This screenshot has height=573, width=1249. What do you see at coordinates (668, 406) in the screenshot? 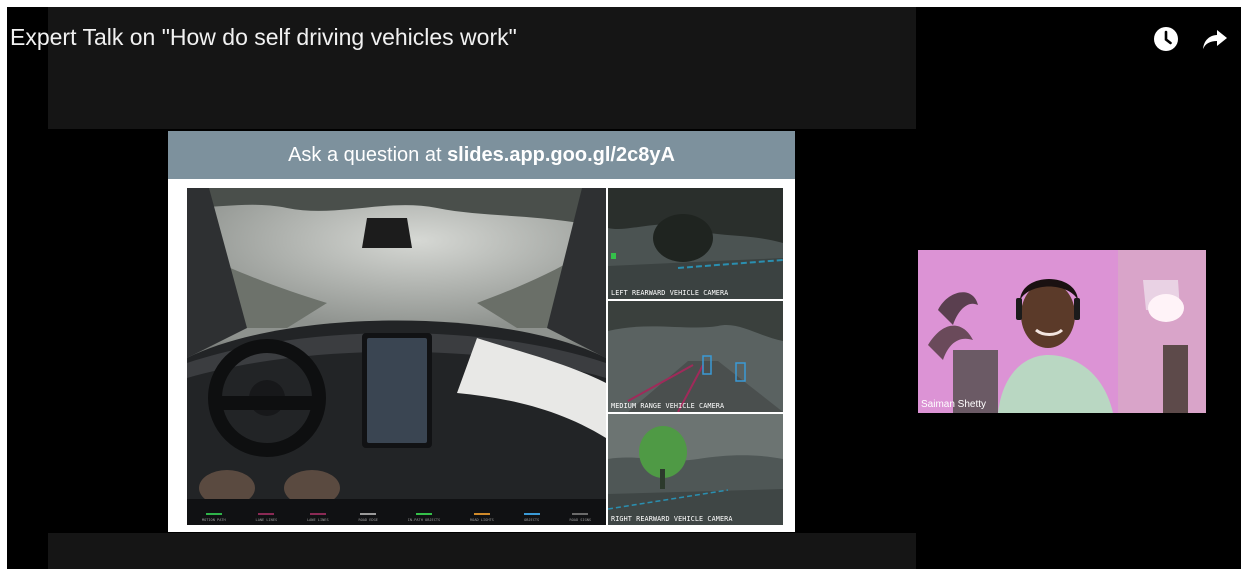
I see `camera-label: MEDIUM RANGE VEHICLE CAMERA` at bounding box center [668, 406].